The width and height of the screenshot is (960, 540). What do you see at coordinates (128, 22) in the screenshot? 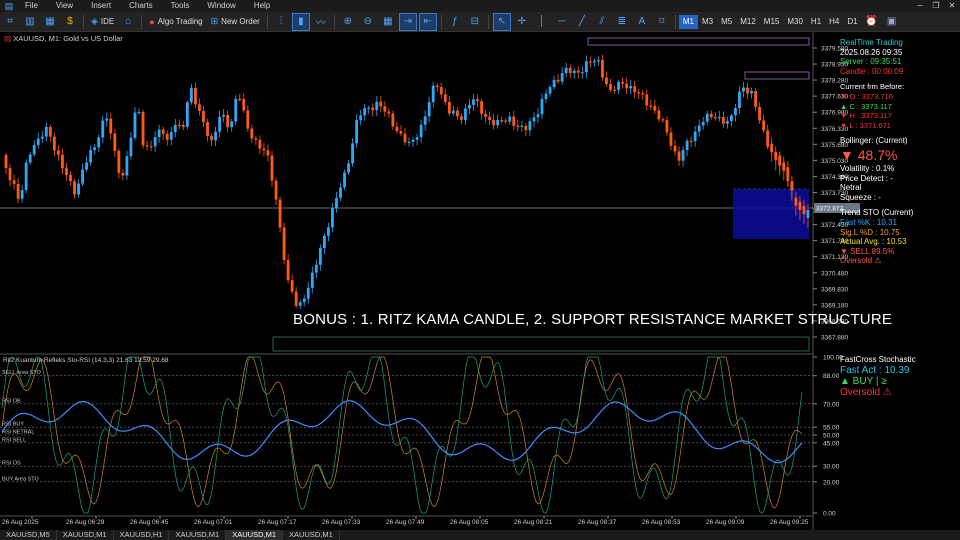
I see `strategy-tester-icon: ⌂` at bounding box center [128, 22].